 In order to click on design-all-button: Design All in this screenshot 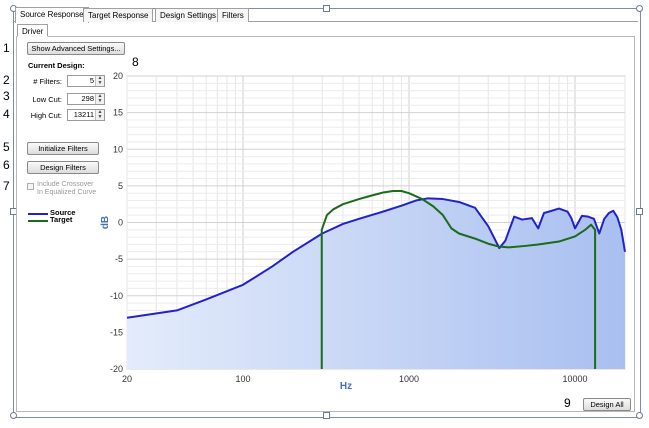, I will do `click(607, 404)`.